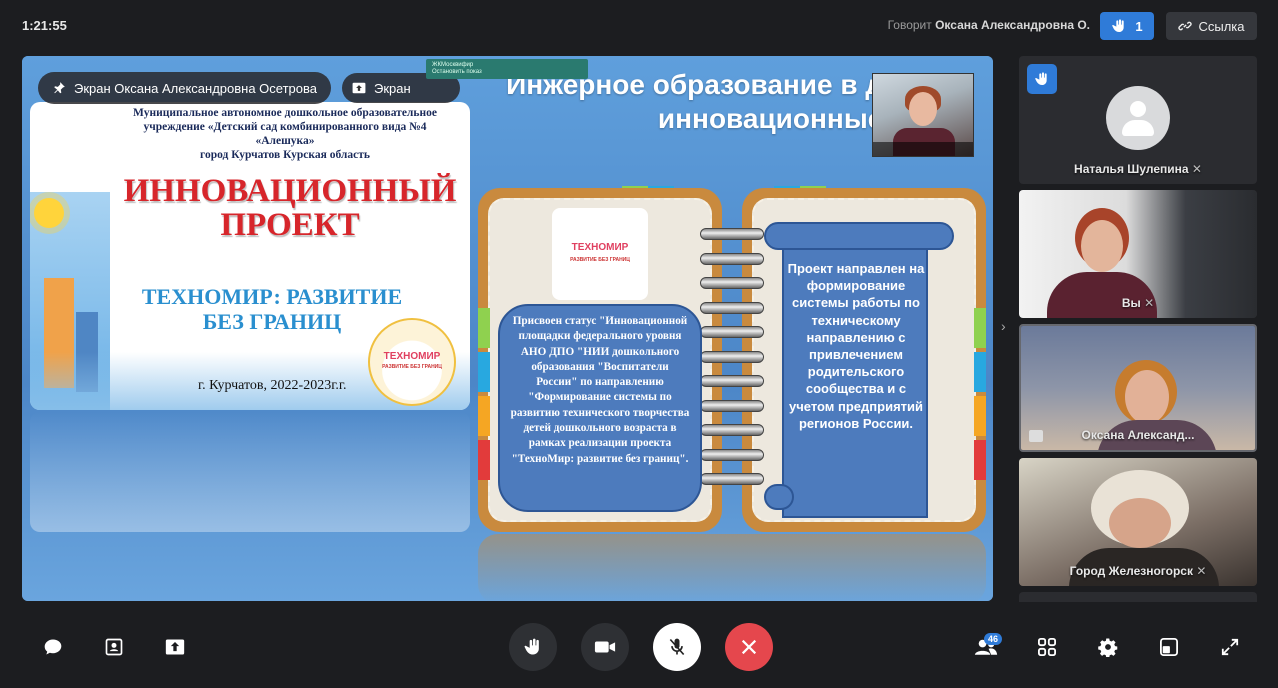  I want to click on share-screen-button, so click(175, 647).